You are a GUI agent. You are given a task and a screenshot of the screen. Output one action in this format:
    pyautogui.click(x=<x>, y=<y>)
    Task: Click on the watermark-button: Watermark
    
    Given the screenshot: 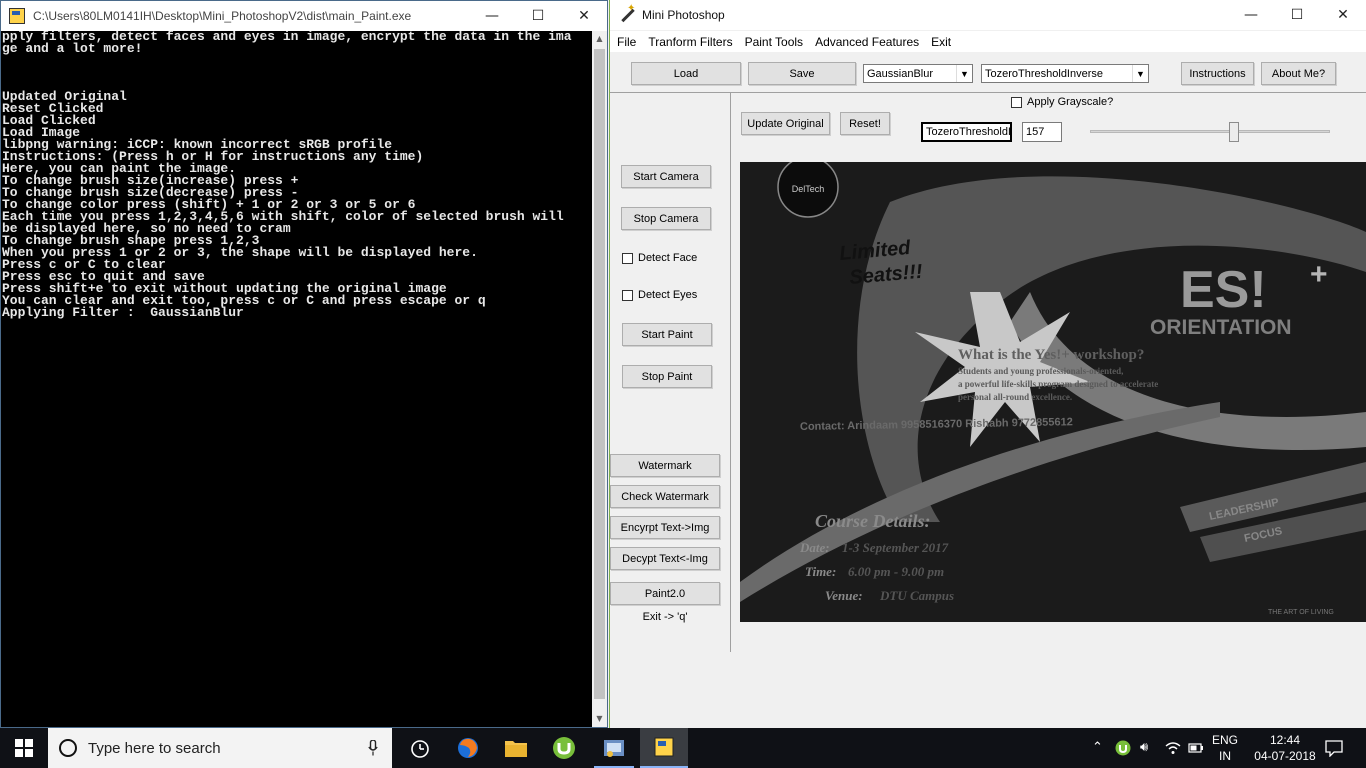 What is the action you would take?
    pyautogui.click(x=665, y=465)
    